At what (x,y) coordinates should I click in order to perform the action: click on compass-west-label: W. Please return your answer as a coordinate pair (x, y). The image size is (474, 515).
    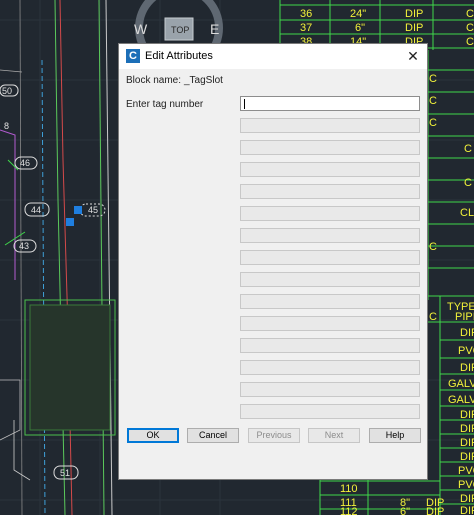
    Looking at the image, I should click on (141, 29).